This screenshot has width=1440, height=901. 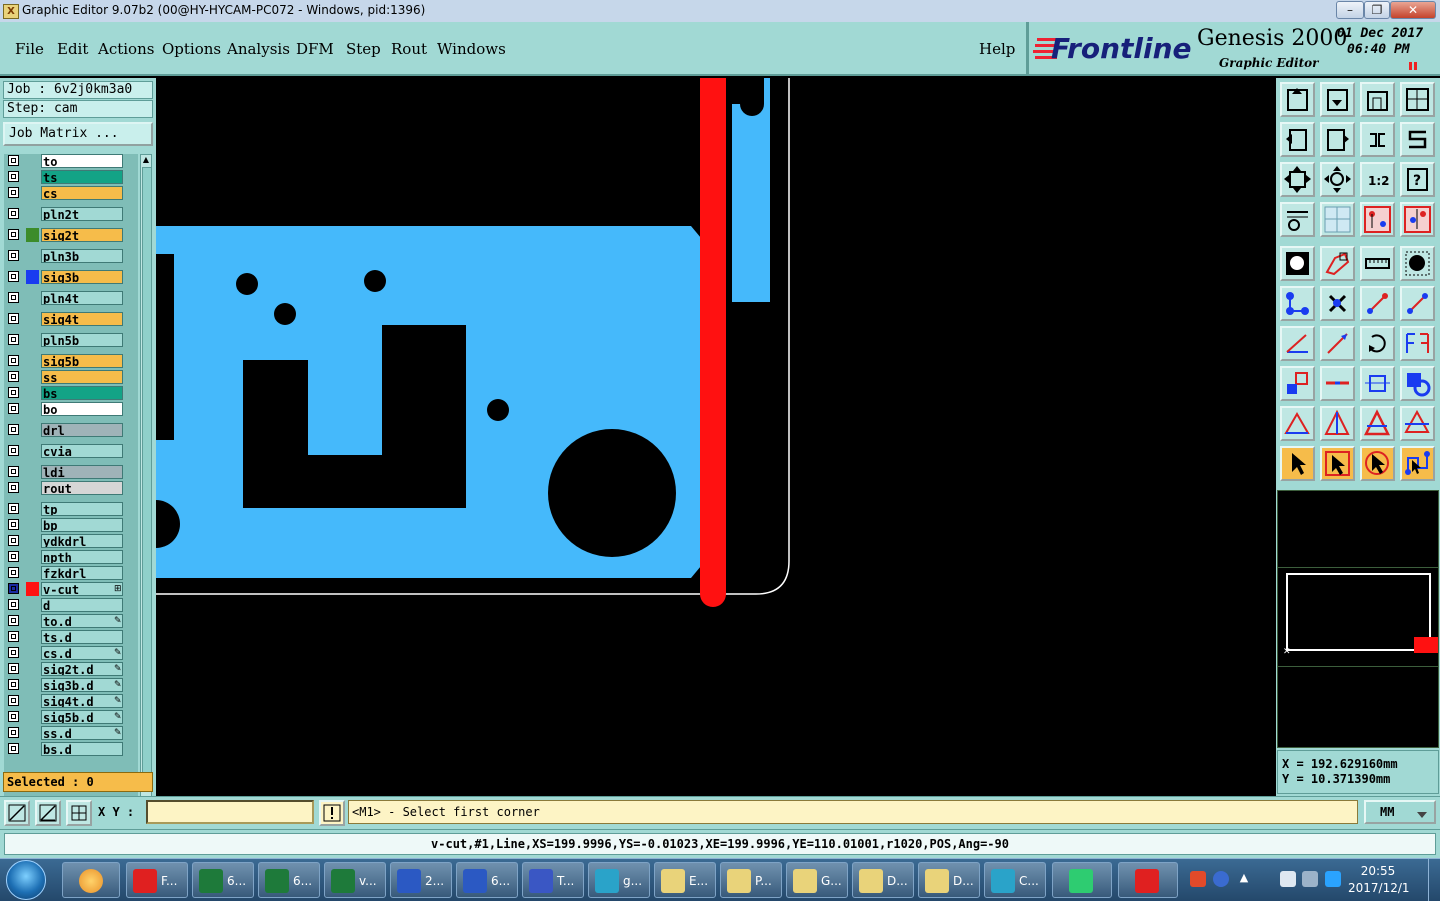 I want to click on layer-row-pln2t: pln2t, so click(x=71, y=214).